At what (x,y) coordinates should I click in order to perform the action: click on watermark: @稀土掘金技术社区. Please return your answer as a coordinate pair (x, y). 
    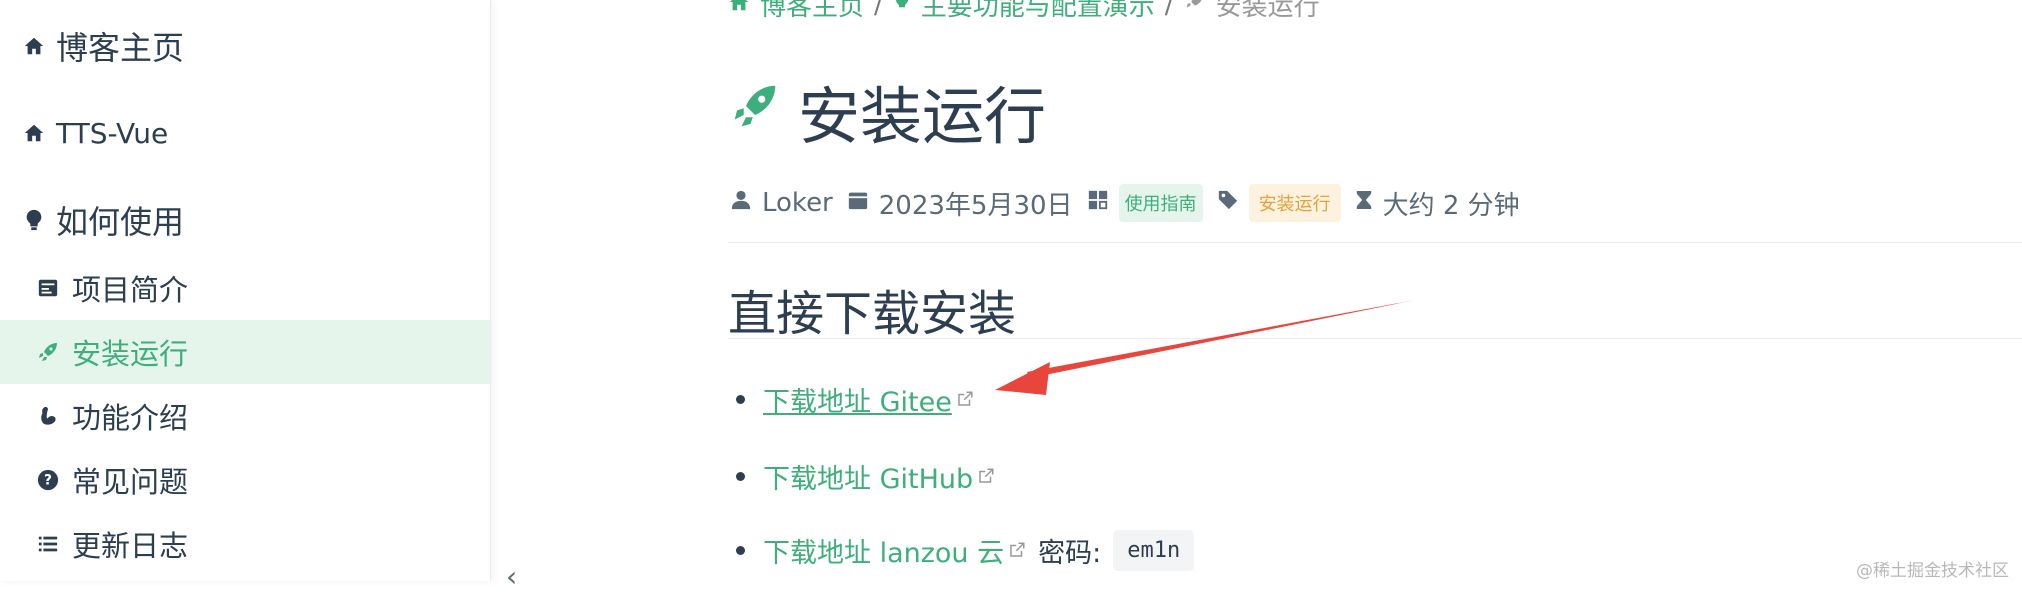
    Looking at the image, I should click on (1932, 571).